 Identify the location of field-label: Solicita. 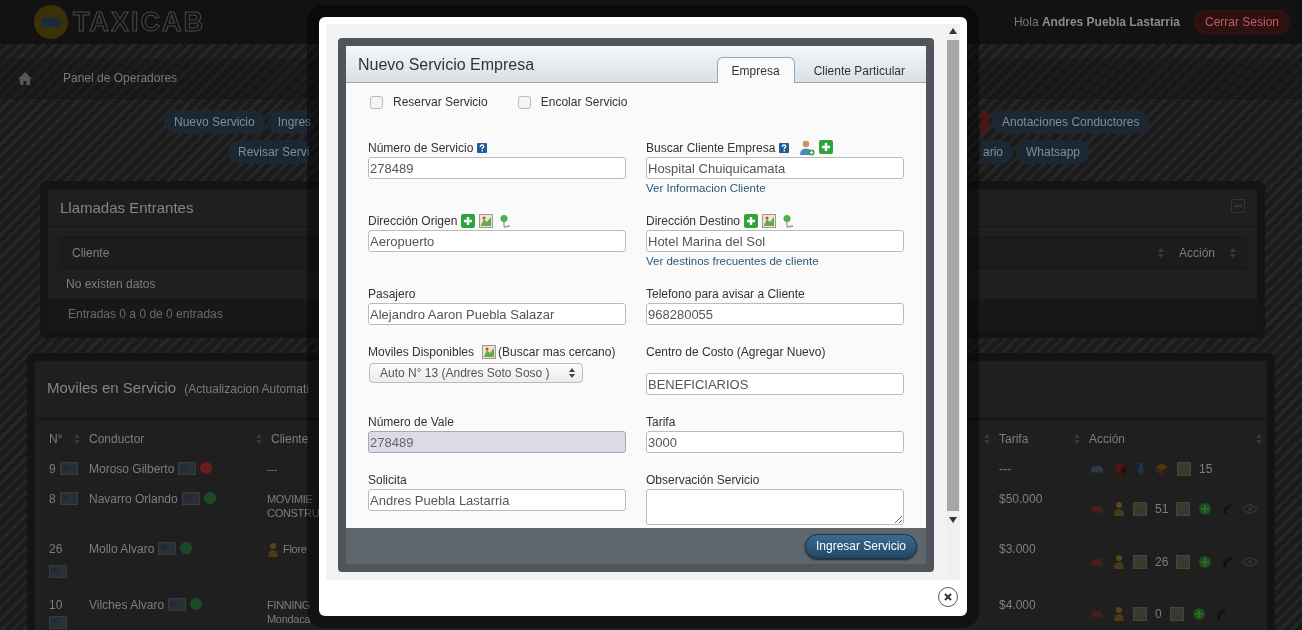
(387, 480).